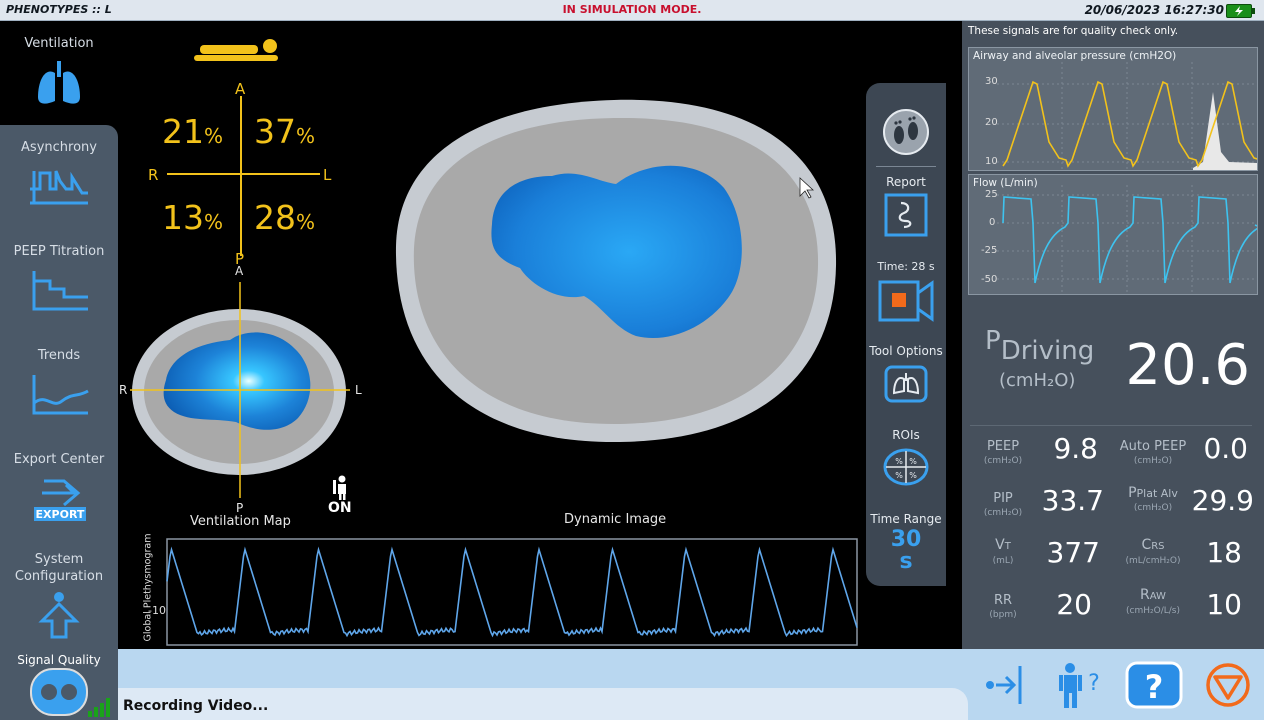 The image size is (1264, 720). Describe the element at coordinates (991, 122) in the screenshot. I see `pressure-tick-20: 20` at that location.